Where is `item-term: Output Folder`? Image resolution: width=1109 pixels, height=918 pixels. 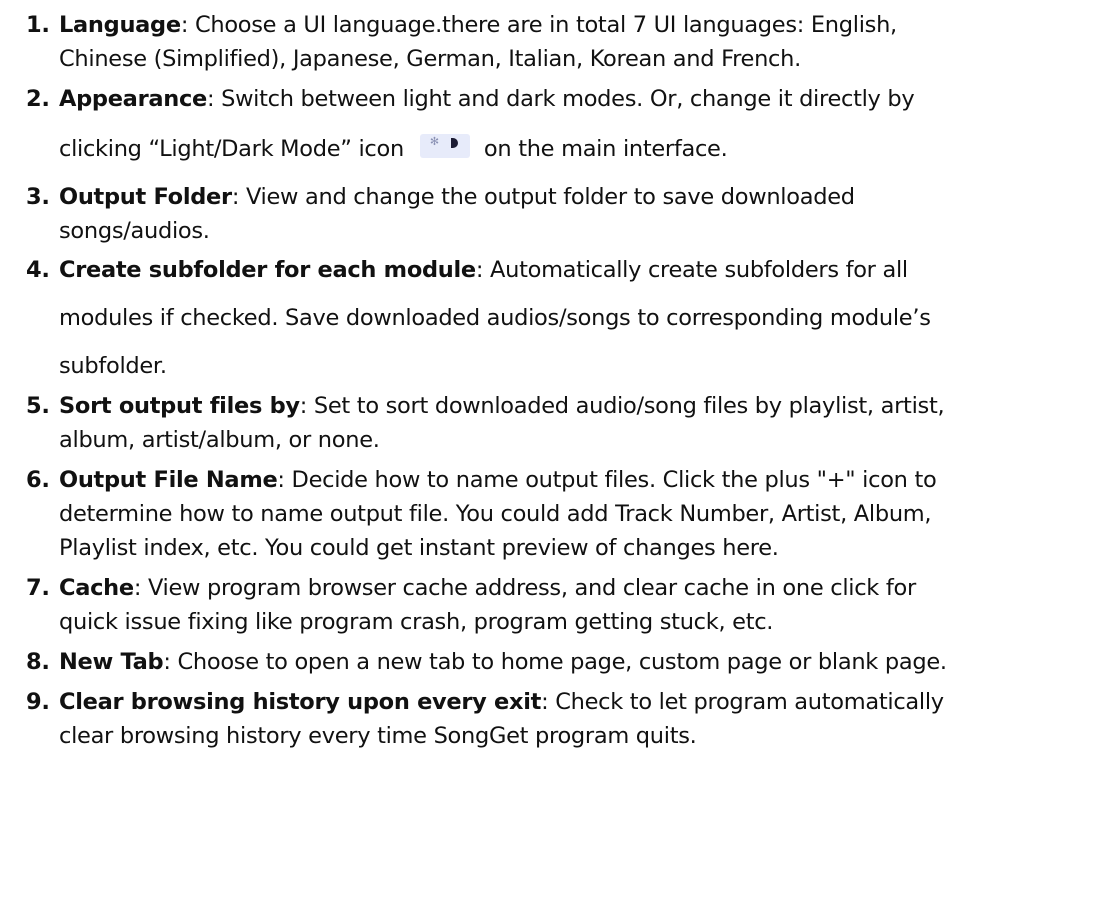
item-term: Output Folder is located at coordinates (145, 197).